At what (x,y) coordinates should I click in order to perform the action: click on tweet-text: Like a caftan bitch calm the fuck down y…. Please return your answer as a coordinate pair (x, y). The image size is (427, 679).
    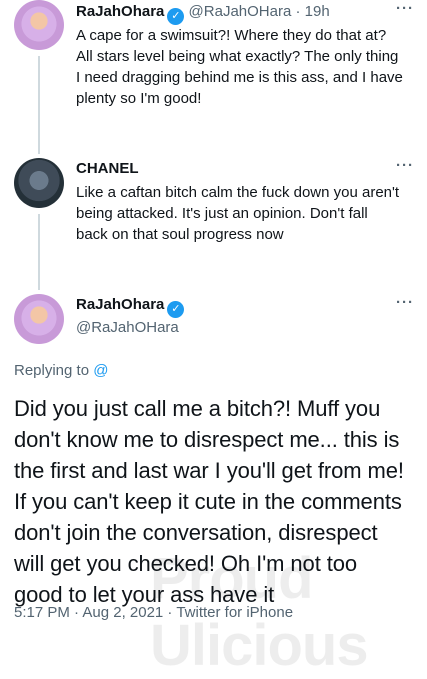
    Looking at the image, I should click on (237, 213).